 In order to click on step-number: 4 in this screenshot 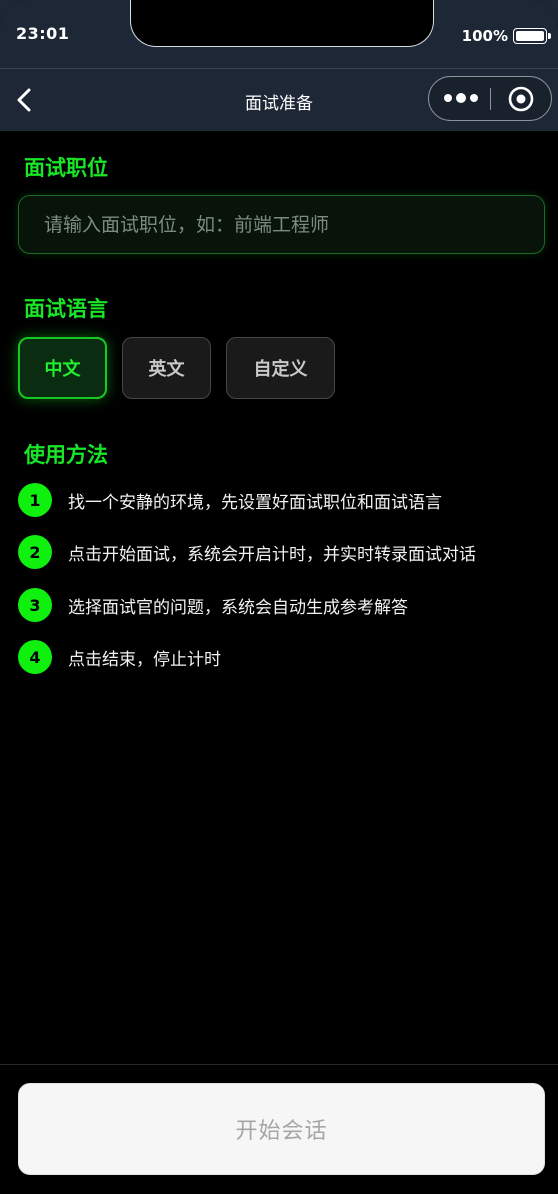, I will do `click(35, 657)`.